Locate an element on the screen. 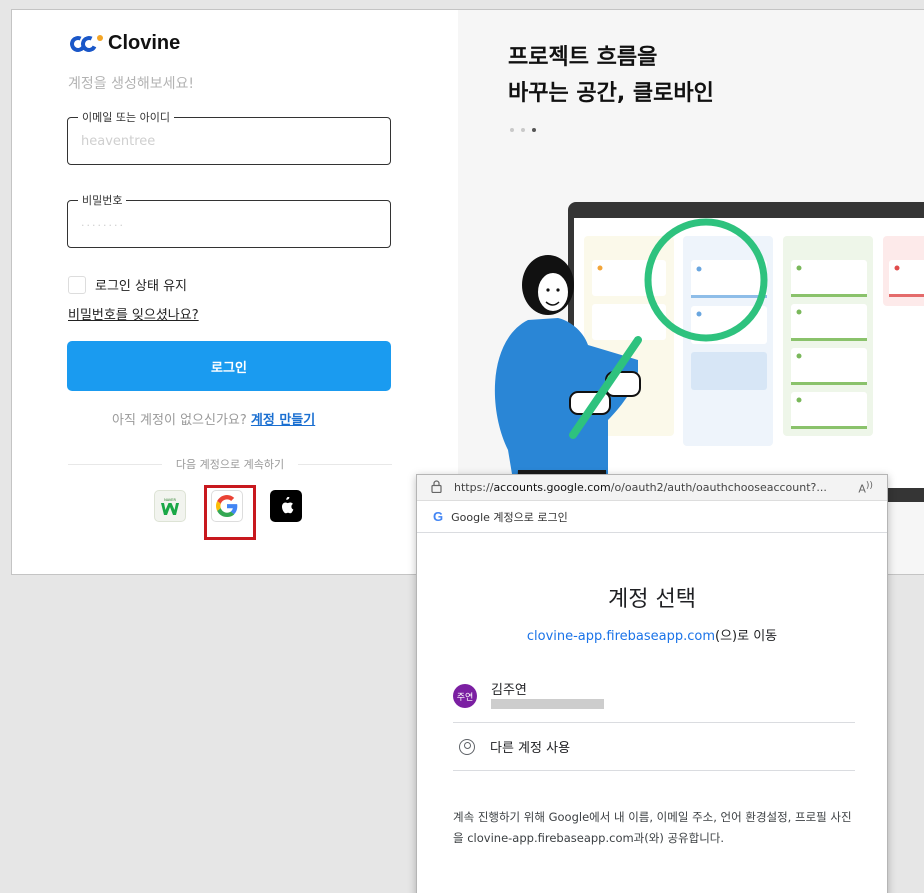 The width and height of the screenshot is (924, 893). carousel-dots is located at coordinates (523, 130).